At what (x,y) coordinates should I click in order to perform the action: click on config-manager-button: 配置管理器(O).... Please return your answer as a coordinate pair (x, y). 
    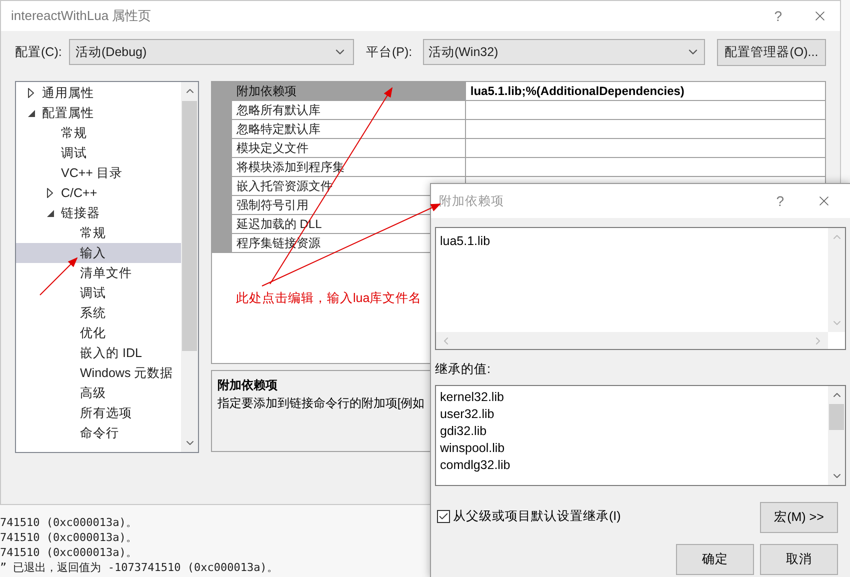
    Looking at the image, I should click on (771, 52).